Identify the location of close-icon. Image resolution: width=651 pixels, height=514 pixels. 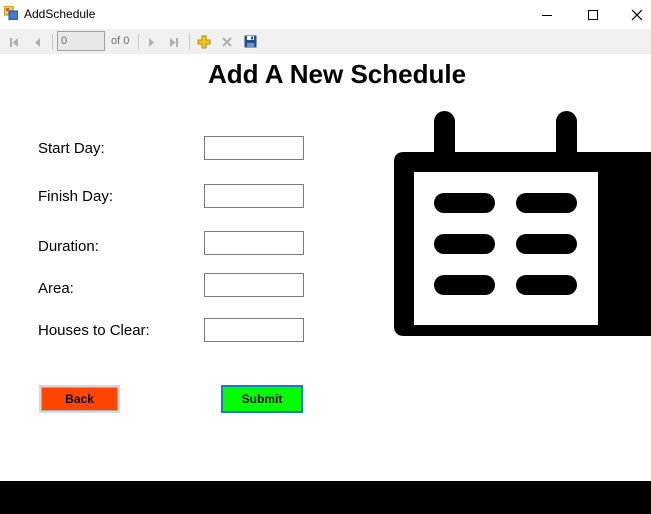
(637, 14).